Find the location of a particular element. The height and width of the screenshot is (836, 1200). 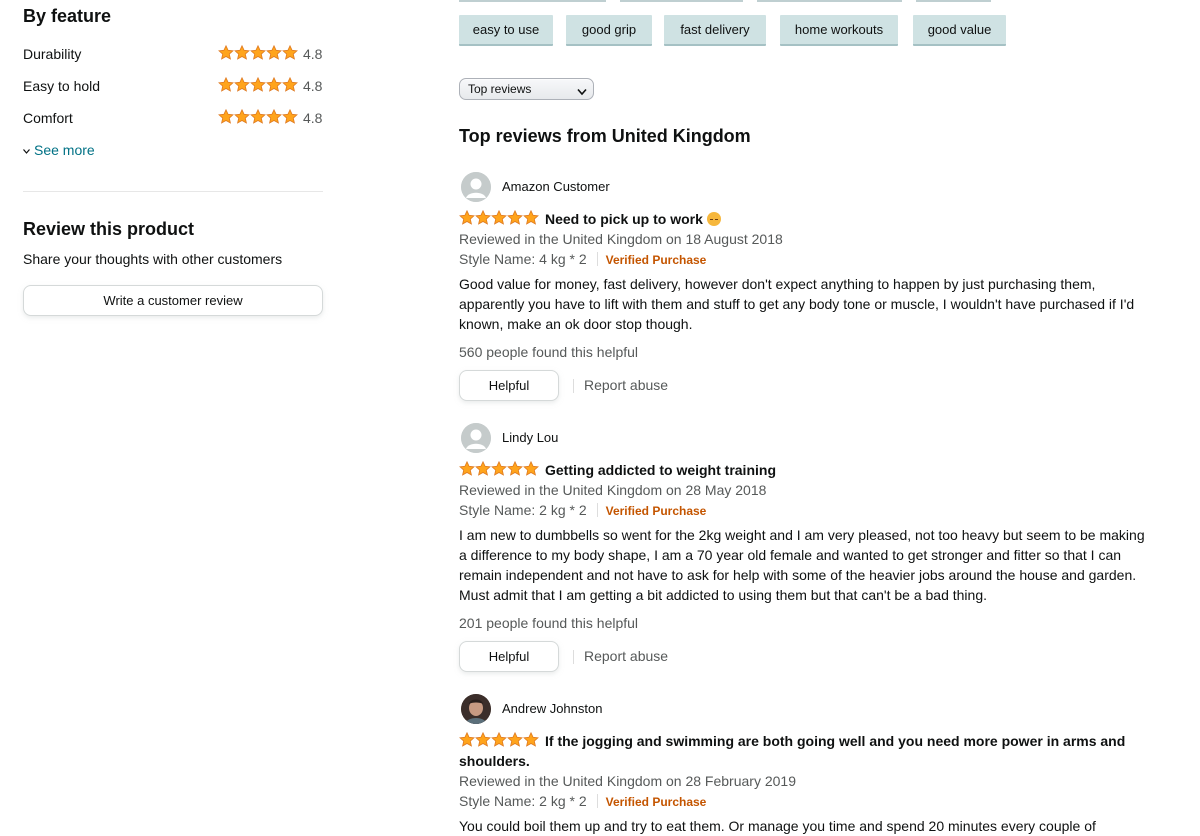

feature-name: Durability is located at coordinates (52, 54).